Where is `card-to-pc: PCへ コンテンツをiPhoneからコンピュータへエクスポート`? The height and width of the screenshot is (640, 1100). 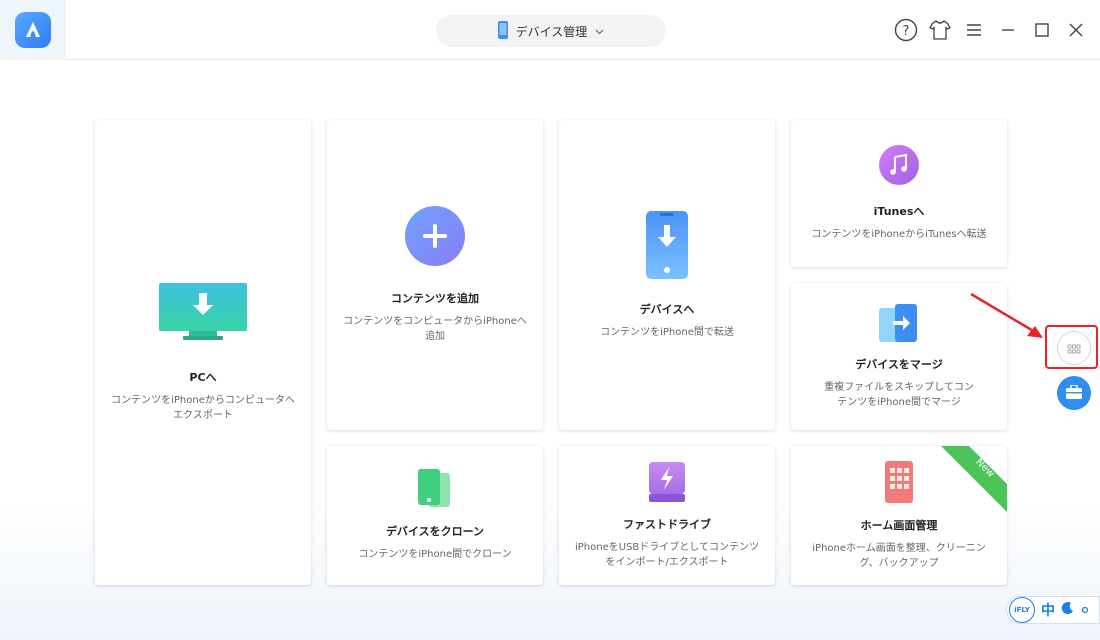 card-to-pc: PCへ コンテンツをiPhoneからコンピュータへエクスポート is located at coordinates (203, 352).